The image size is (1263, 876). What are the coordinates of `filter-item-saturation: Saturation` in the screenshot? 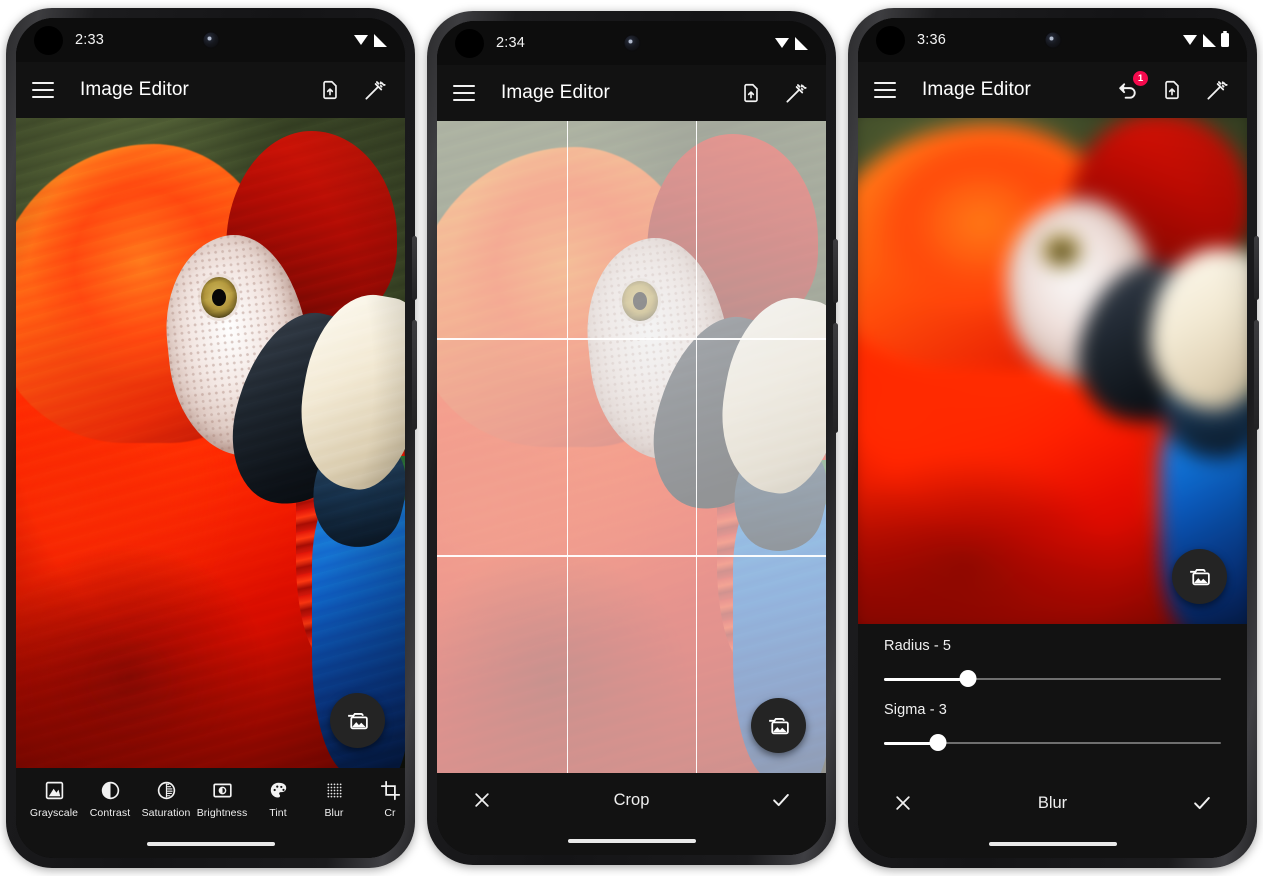 It's located at (166, 799).